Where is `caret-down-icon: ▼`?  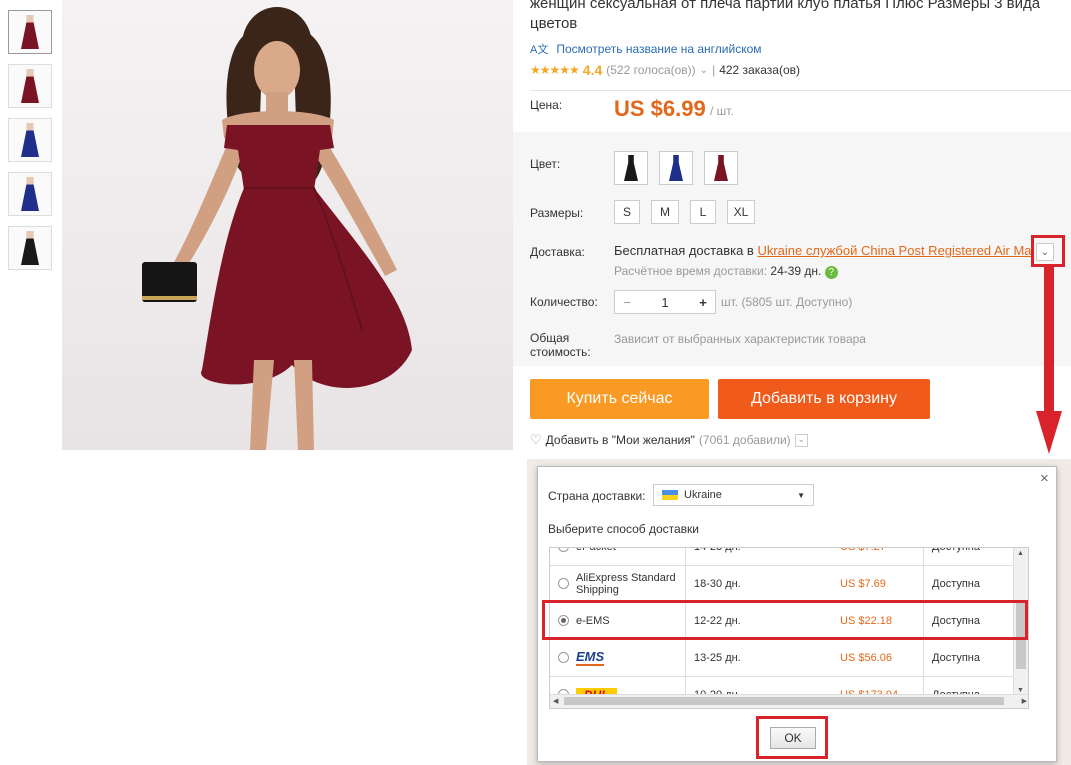
caret-down-icon: ▼ is located at coordinates (801, 495).